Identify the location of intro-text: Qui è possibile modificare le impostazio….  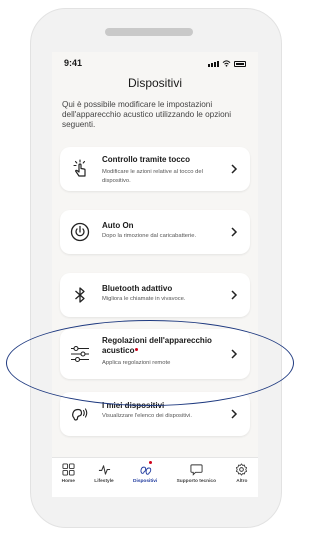
(147, 114).